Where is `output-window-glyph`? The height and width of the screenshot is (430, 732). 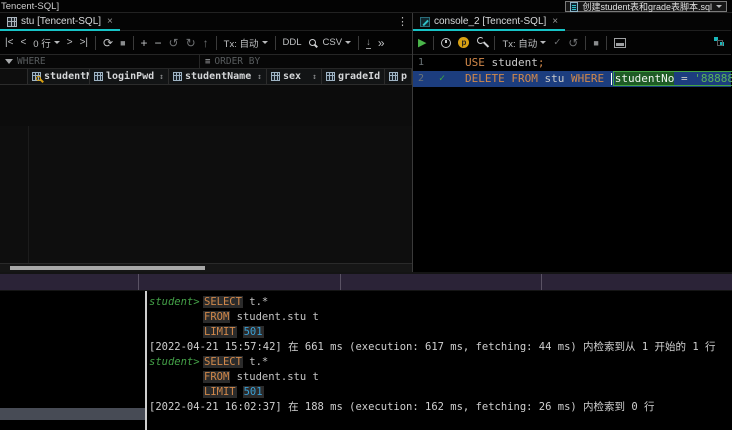 output-window-glyph is located at coordinates (619, 42).